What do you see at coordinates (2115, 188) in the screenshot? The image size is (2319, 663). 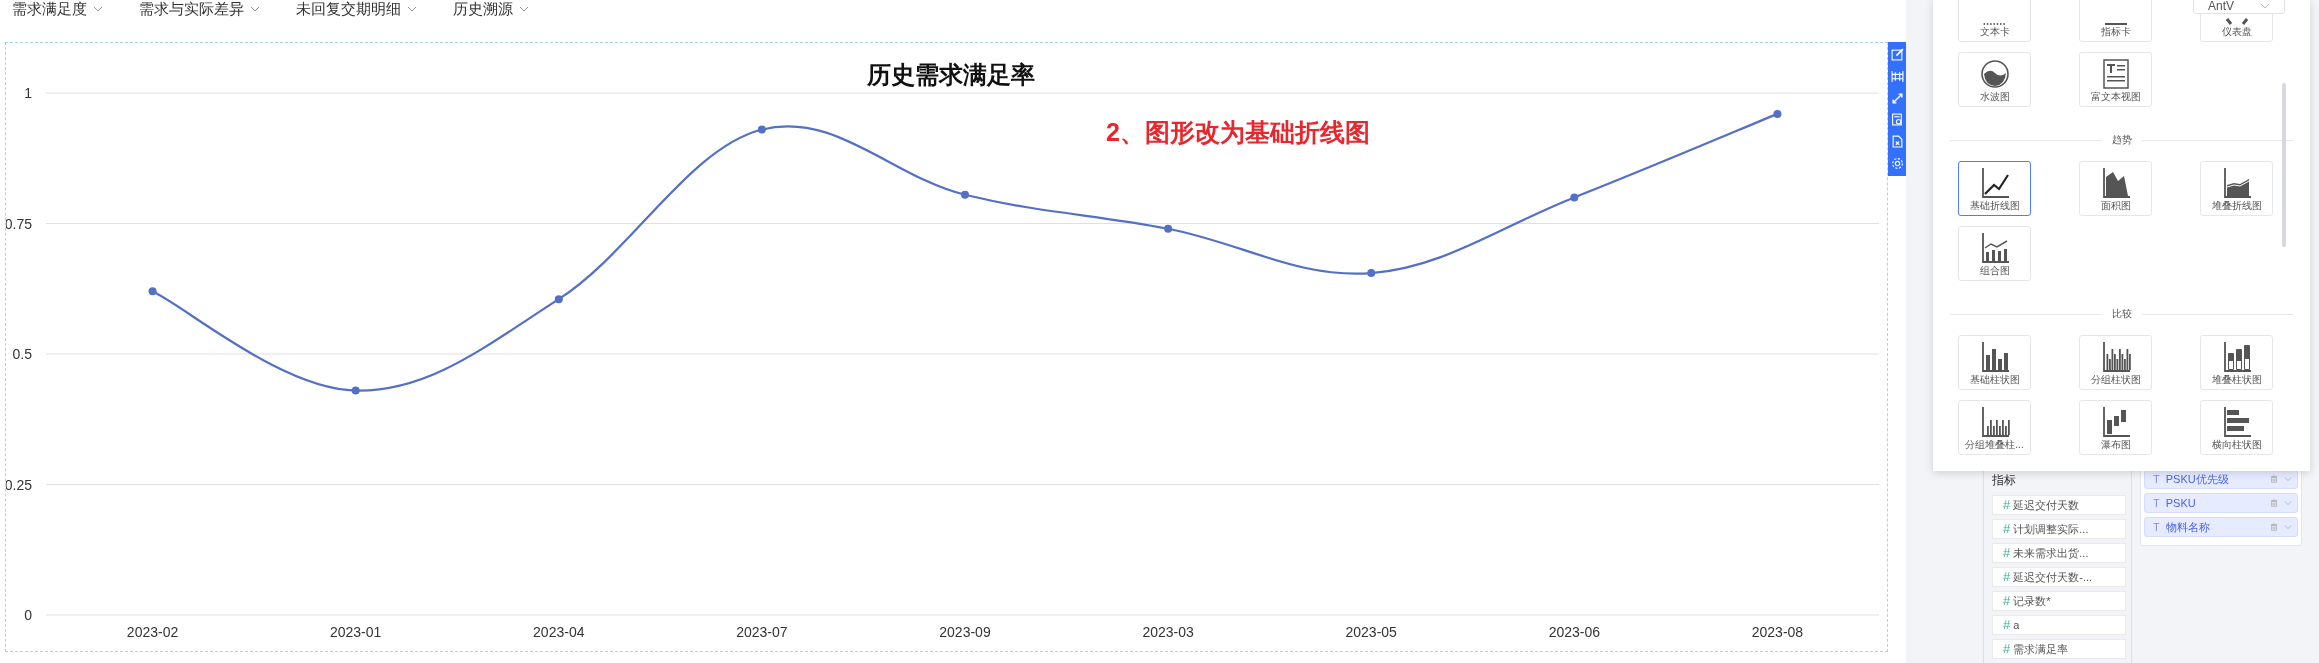 I see `chart-type-option: 面积图` at bounding box center [2115, 188].